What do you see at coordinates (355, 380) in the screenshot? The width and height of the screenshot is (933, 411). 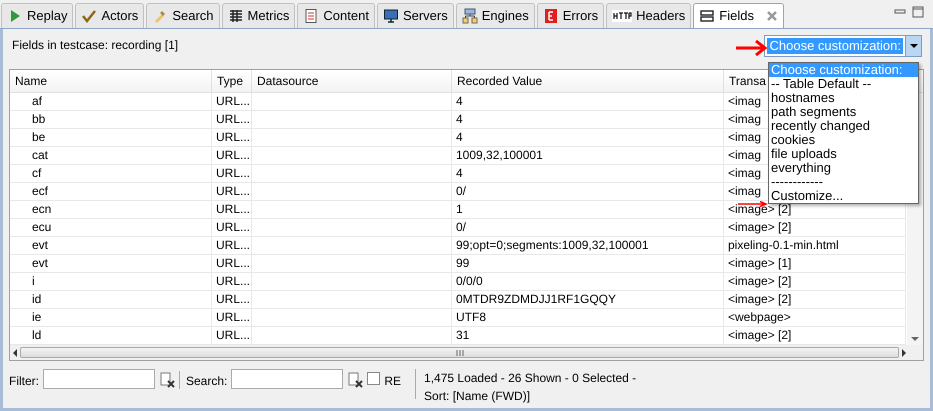 I see `clear-search-icon` at bounding box center [355, 380].